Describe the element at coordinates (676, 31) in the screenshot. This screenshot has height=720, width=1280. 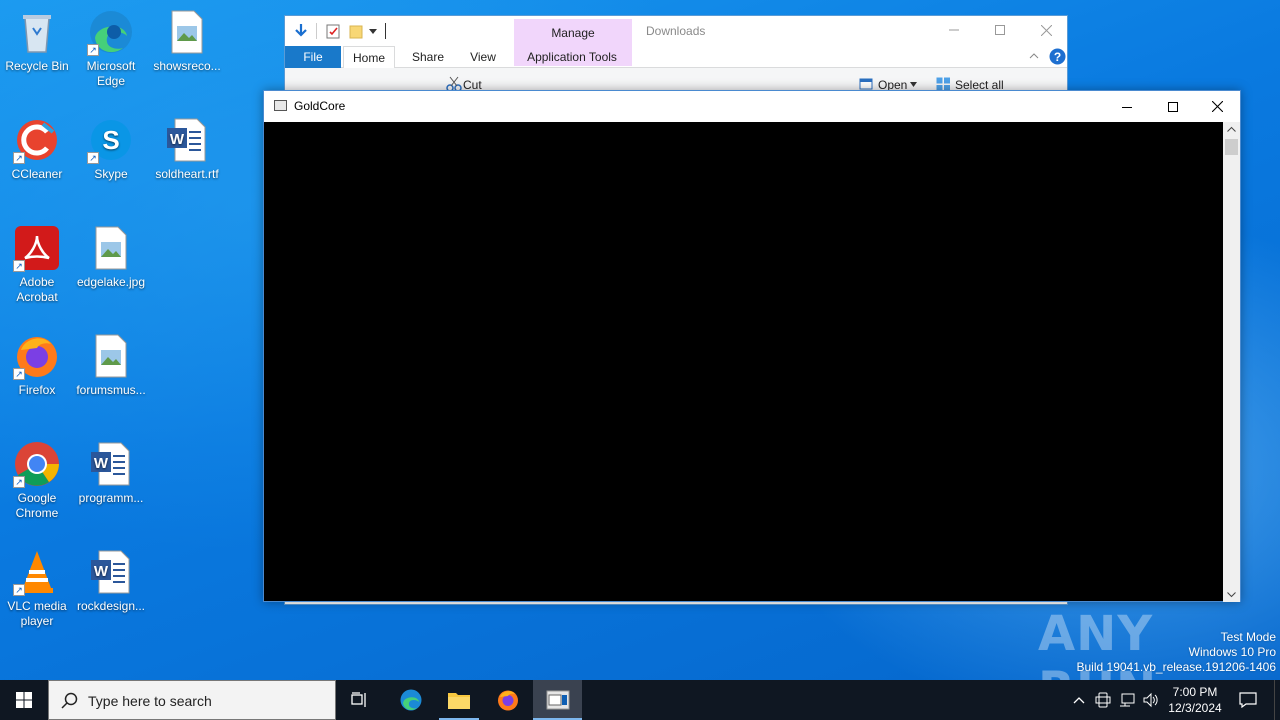
I see `explorer-title: Downloads` at that location.